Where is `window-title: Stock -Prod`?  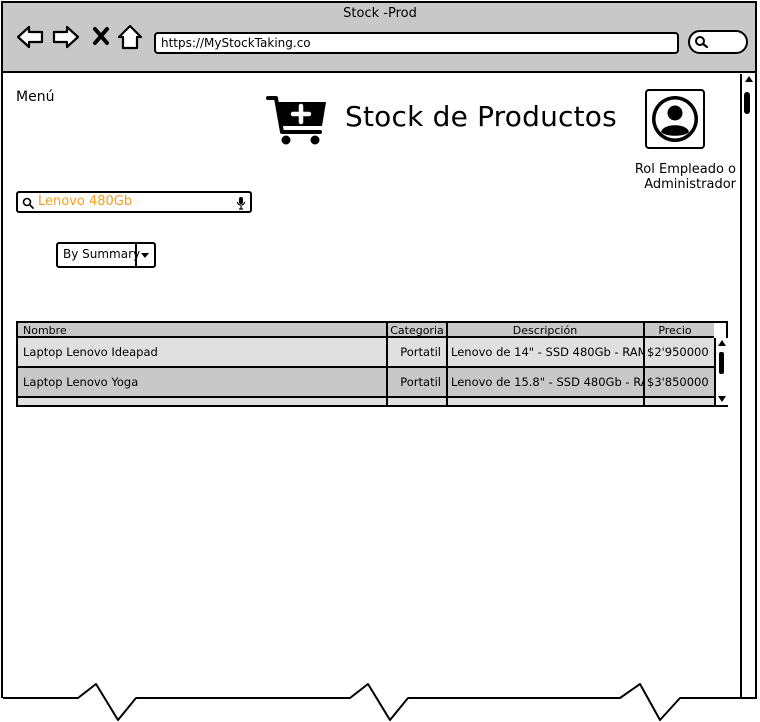
window-title: Stock -Prod is located at coordinates (380, 13).